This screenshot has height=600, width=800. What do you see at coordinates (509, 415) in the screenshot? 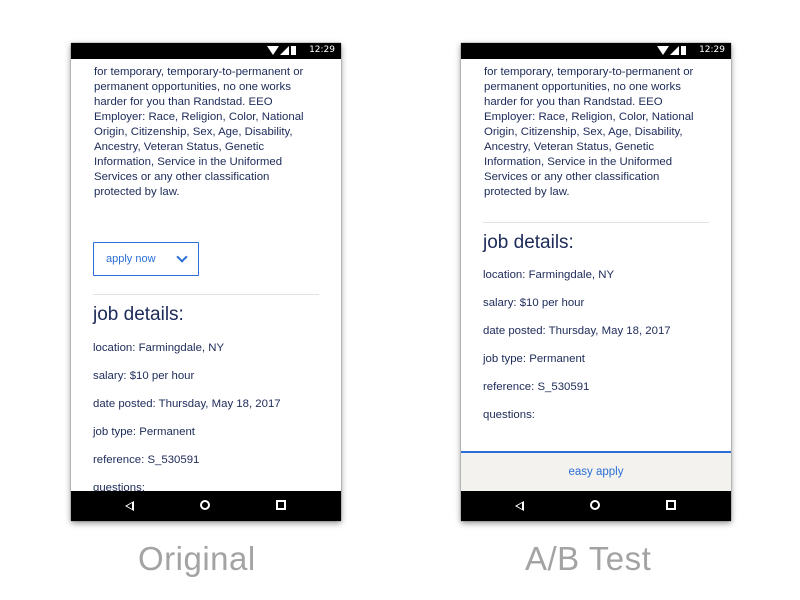
I see `detail-questions: questions:` at bounding box center [509, 415].